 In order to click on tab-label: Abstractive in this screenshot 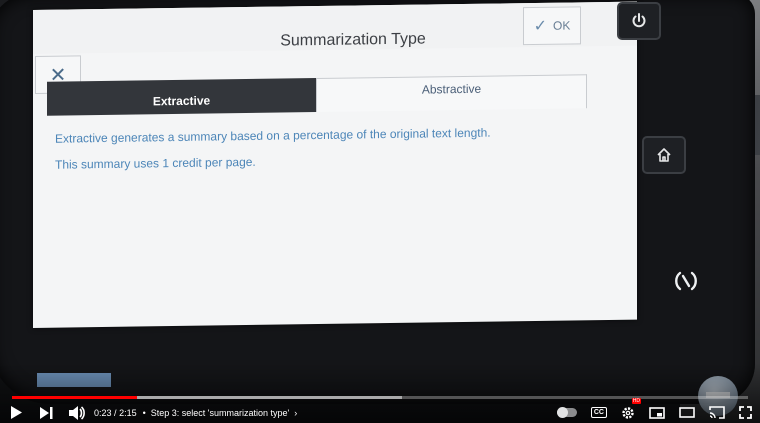, I will do `click(451, 89)`.